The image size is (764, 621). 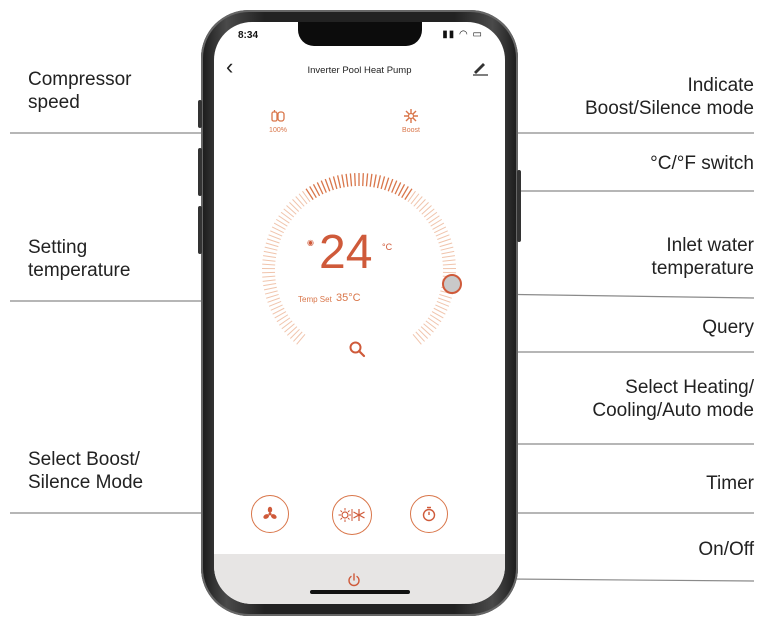 I want to click on fan-icon, so click(x=270, y=512).